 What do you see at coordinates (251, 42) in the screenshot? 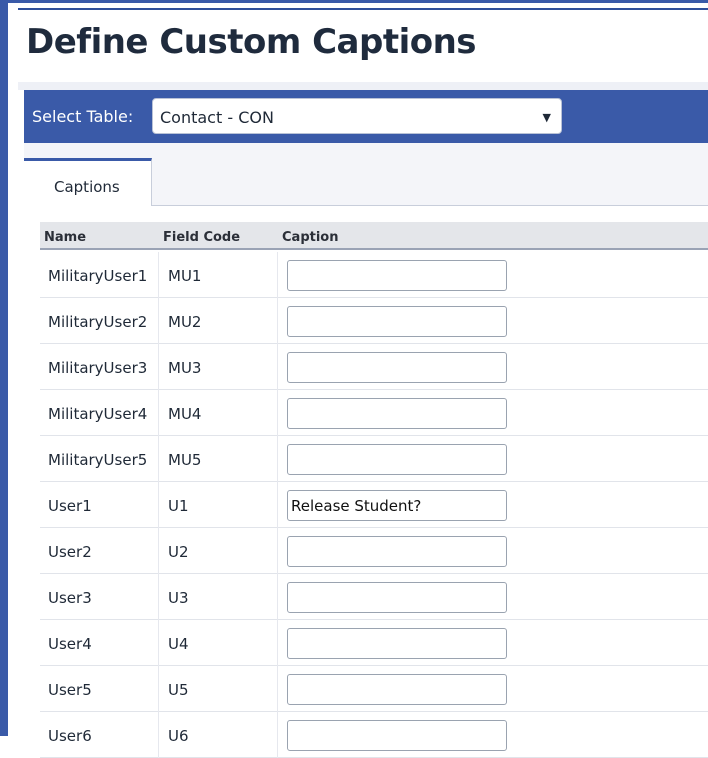
I see `page-title: Define Custom Captions` at bounding box center [251, 42].